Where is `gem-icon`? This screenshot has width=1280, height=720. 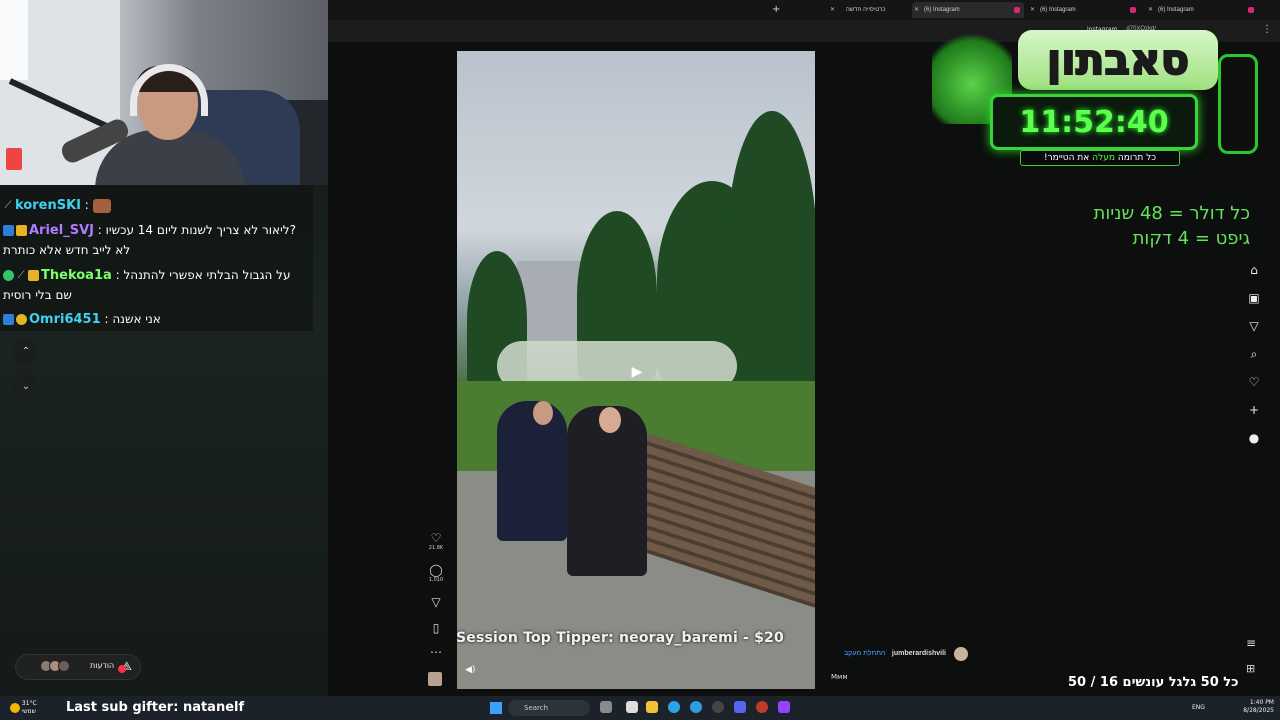 gem-icon is located at coordinates (8, 275).